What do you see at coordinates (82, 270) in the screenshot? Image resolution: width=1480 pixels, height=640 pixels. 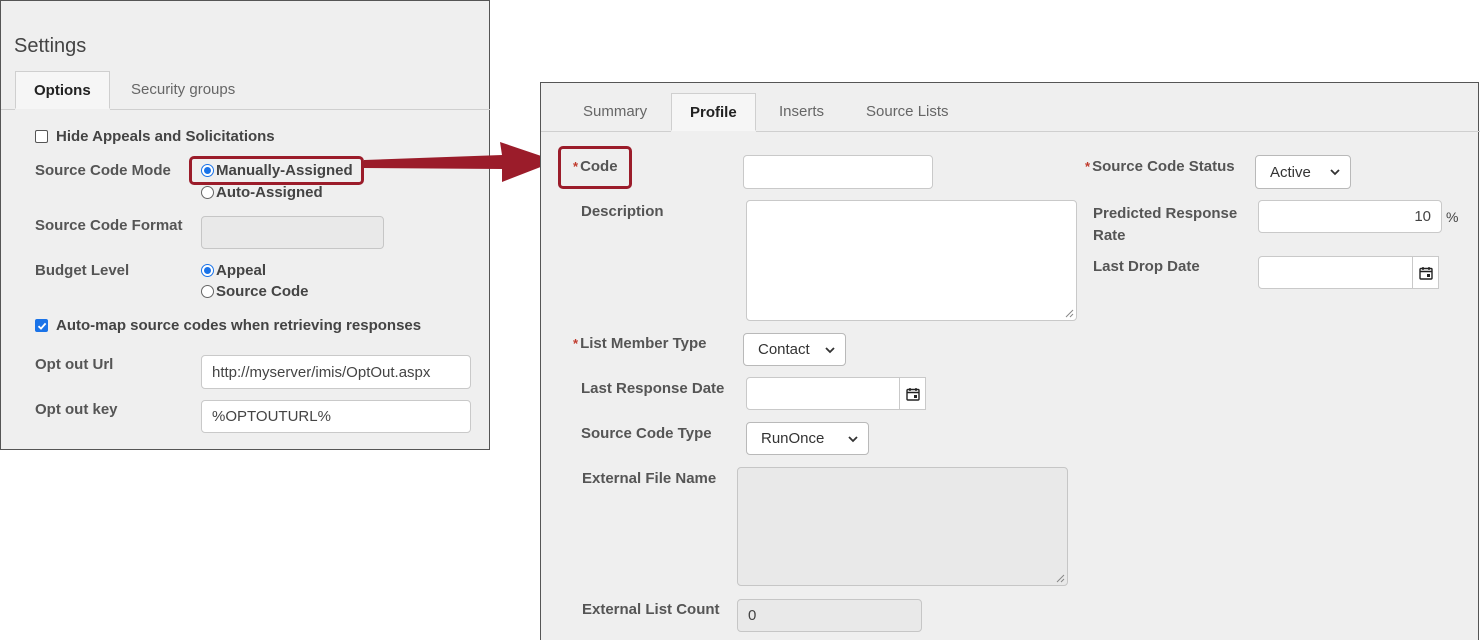 I see `budget-level-label: Budget Level` at bounding box center [82, 270].